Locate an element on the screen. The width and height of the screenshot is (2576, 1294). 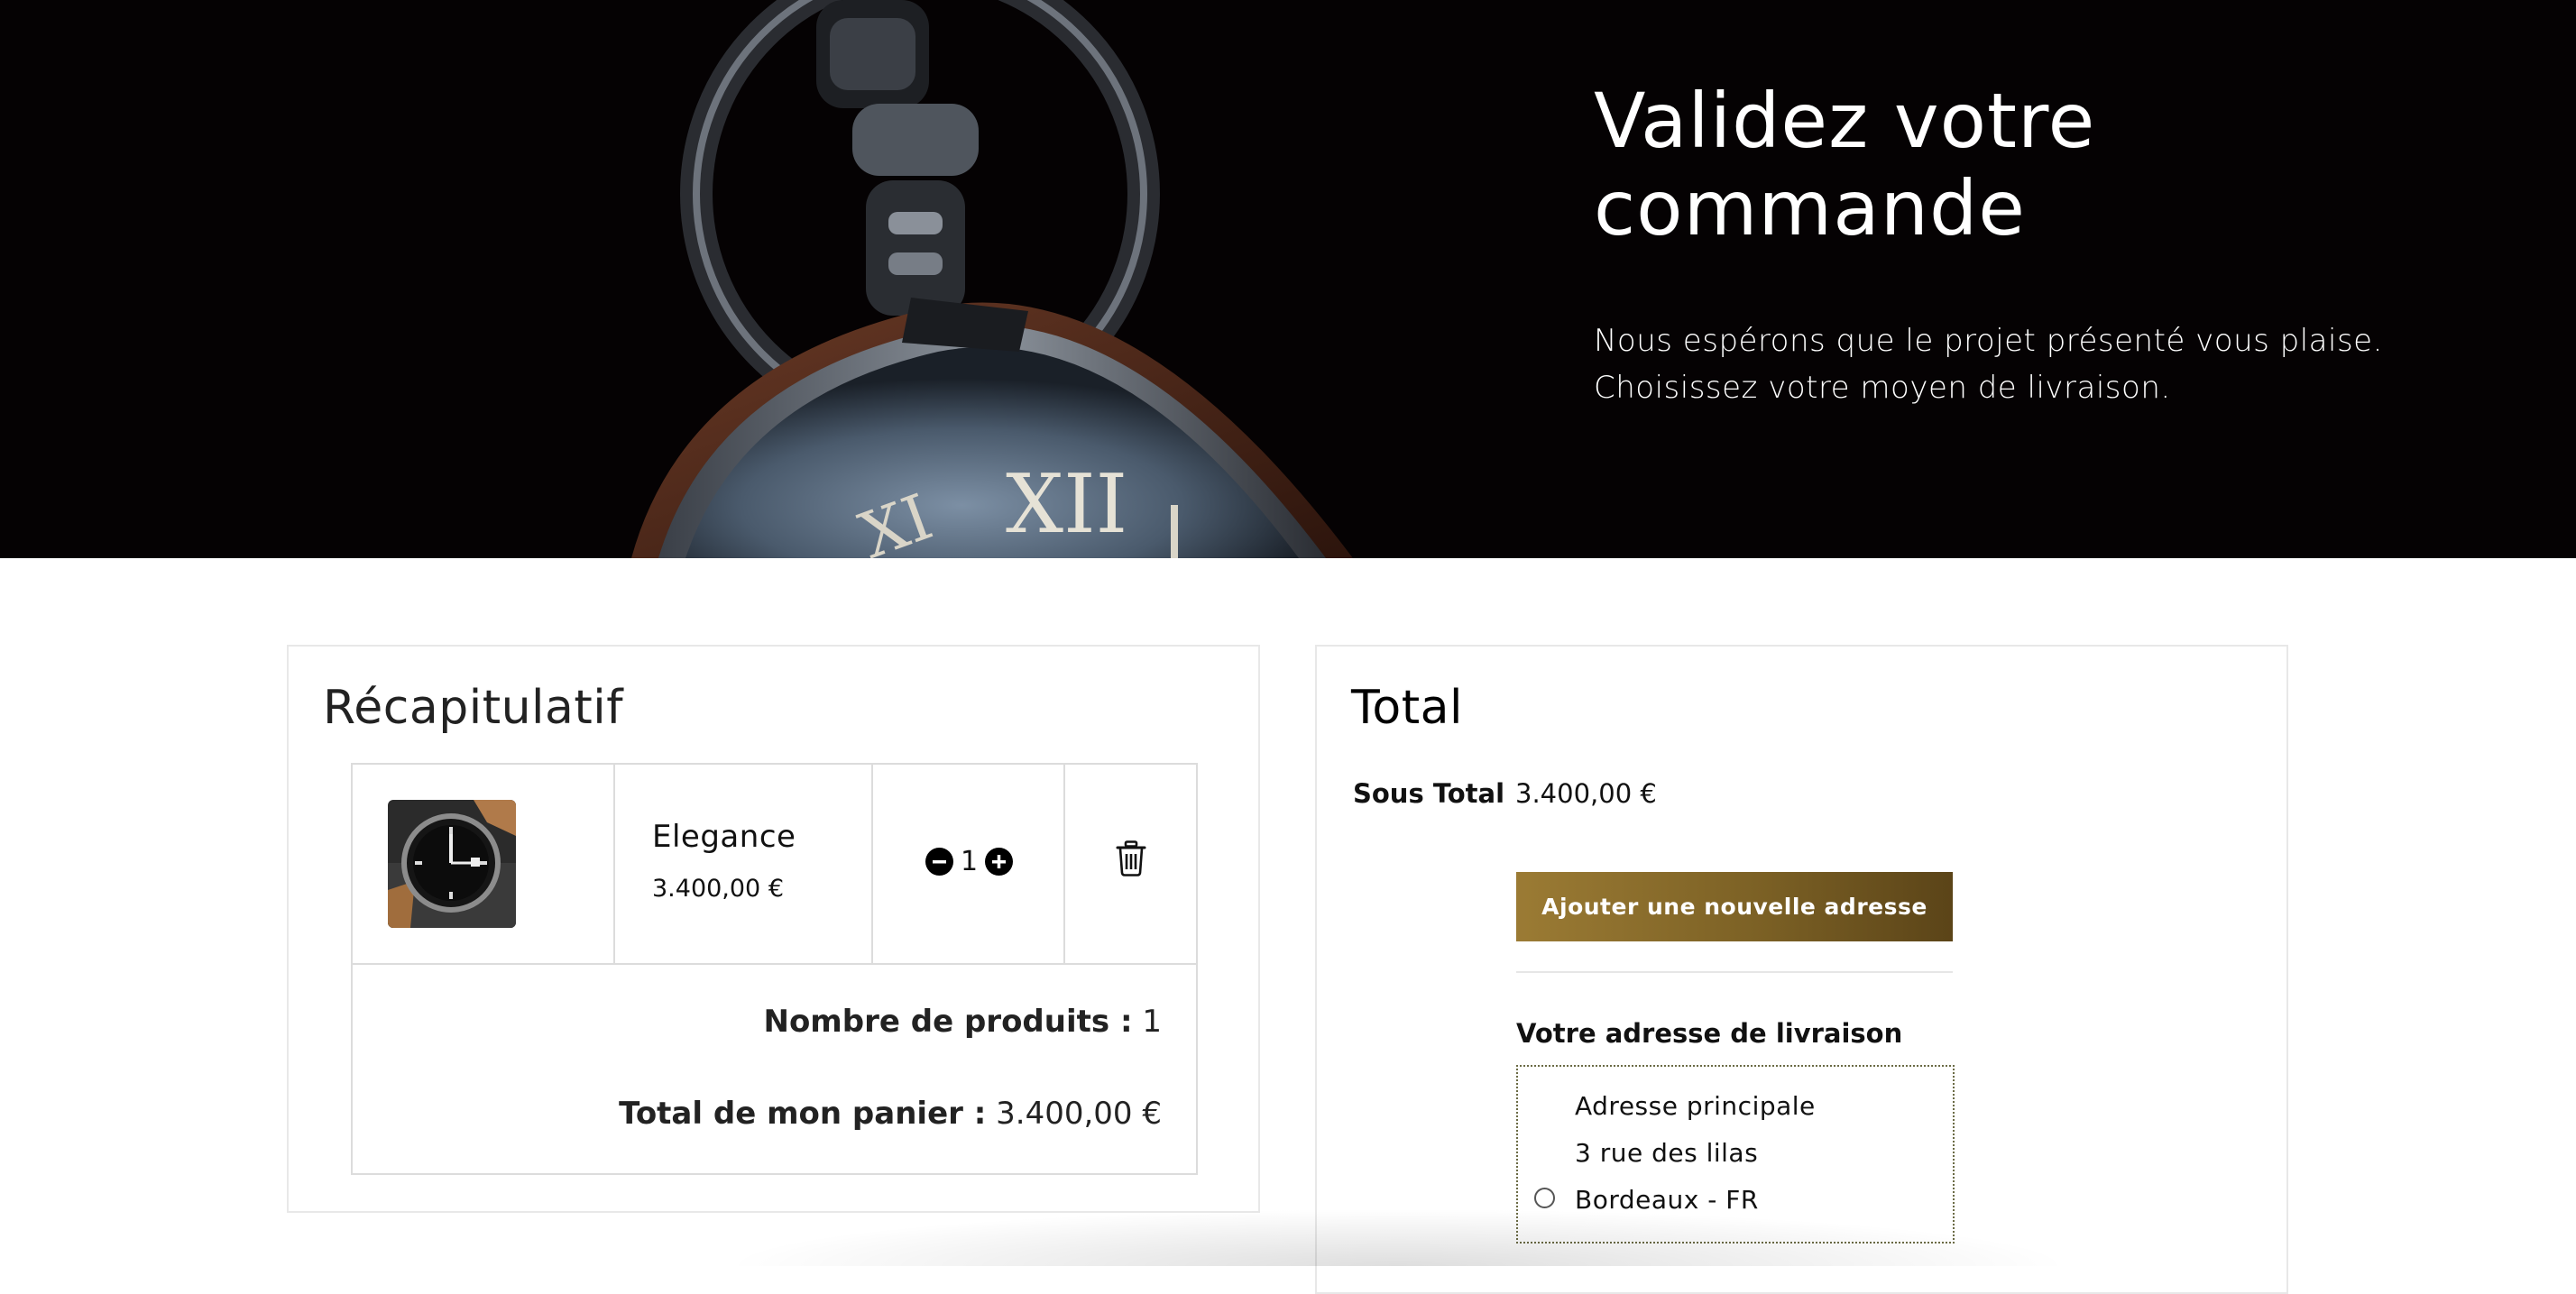
cart-total-value: 3.400,00 € is located at coordinates (1079, 1114).